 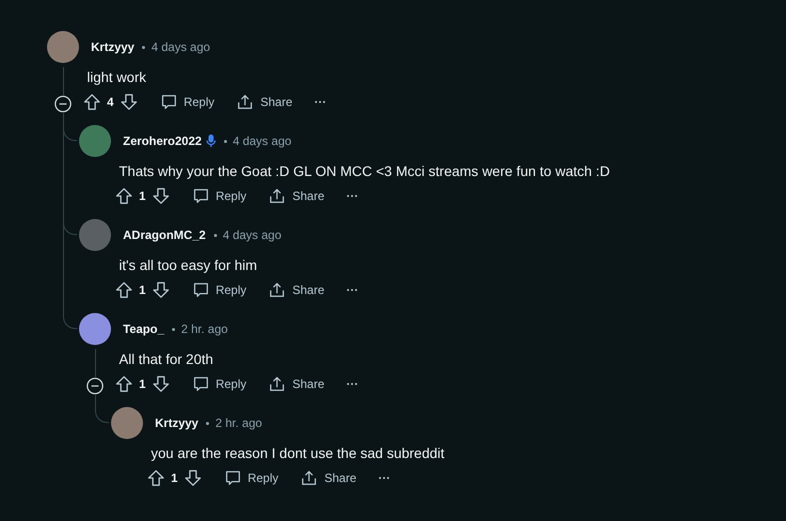 What do you see at coordinates (298, 453) in the screenshot?
I see `comment-text: you are the reason I dont use the sad subreddit` at bounding box center [298, 453].